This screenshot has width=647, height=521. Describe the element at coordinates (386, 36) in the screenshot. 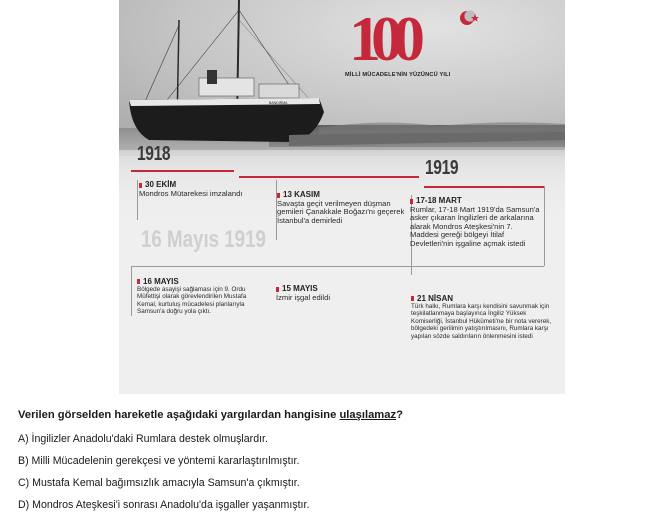

I see `logo-number: 100` at that location.